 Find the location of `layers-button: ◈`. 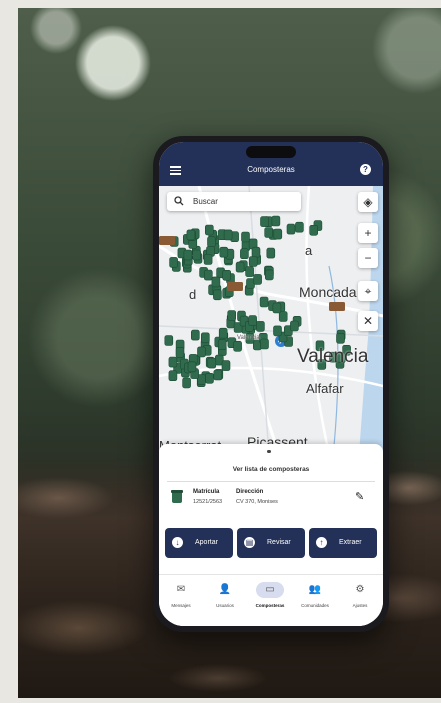

layers-button: ◈ is located at coordinates (368, 202).